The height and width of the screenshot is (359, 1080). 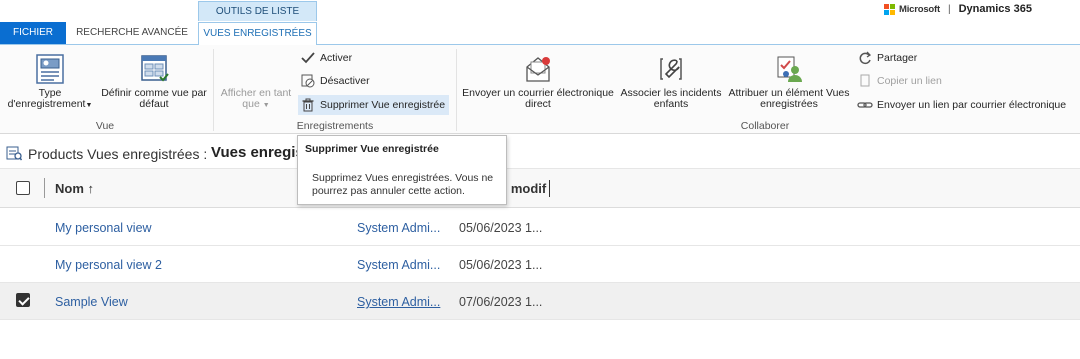 I want to click on dynamics-365-label: Dynamics 365, so click(x=995, y=9).